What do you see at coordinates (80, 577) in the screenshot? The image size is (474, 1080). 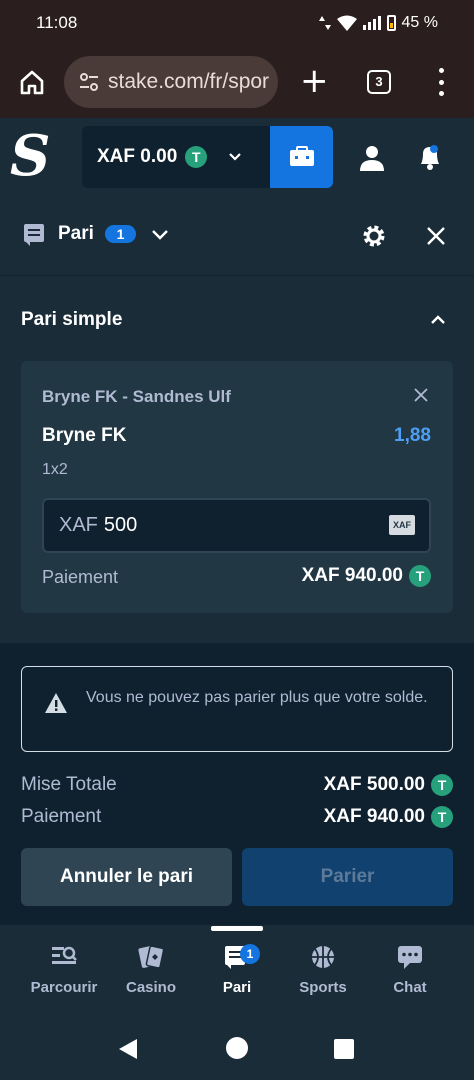 I see `payout-label: Paiement` at bounding box center [80, 577].